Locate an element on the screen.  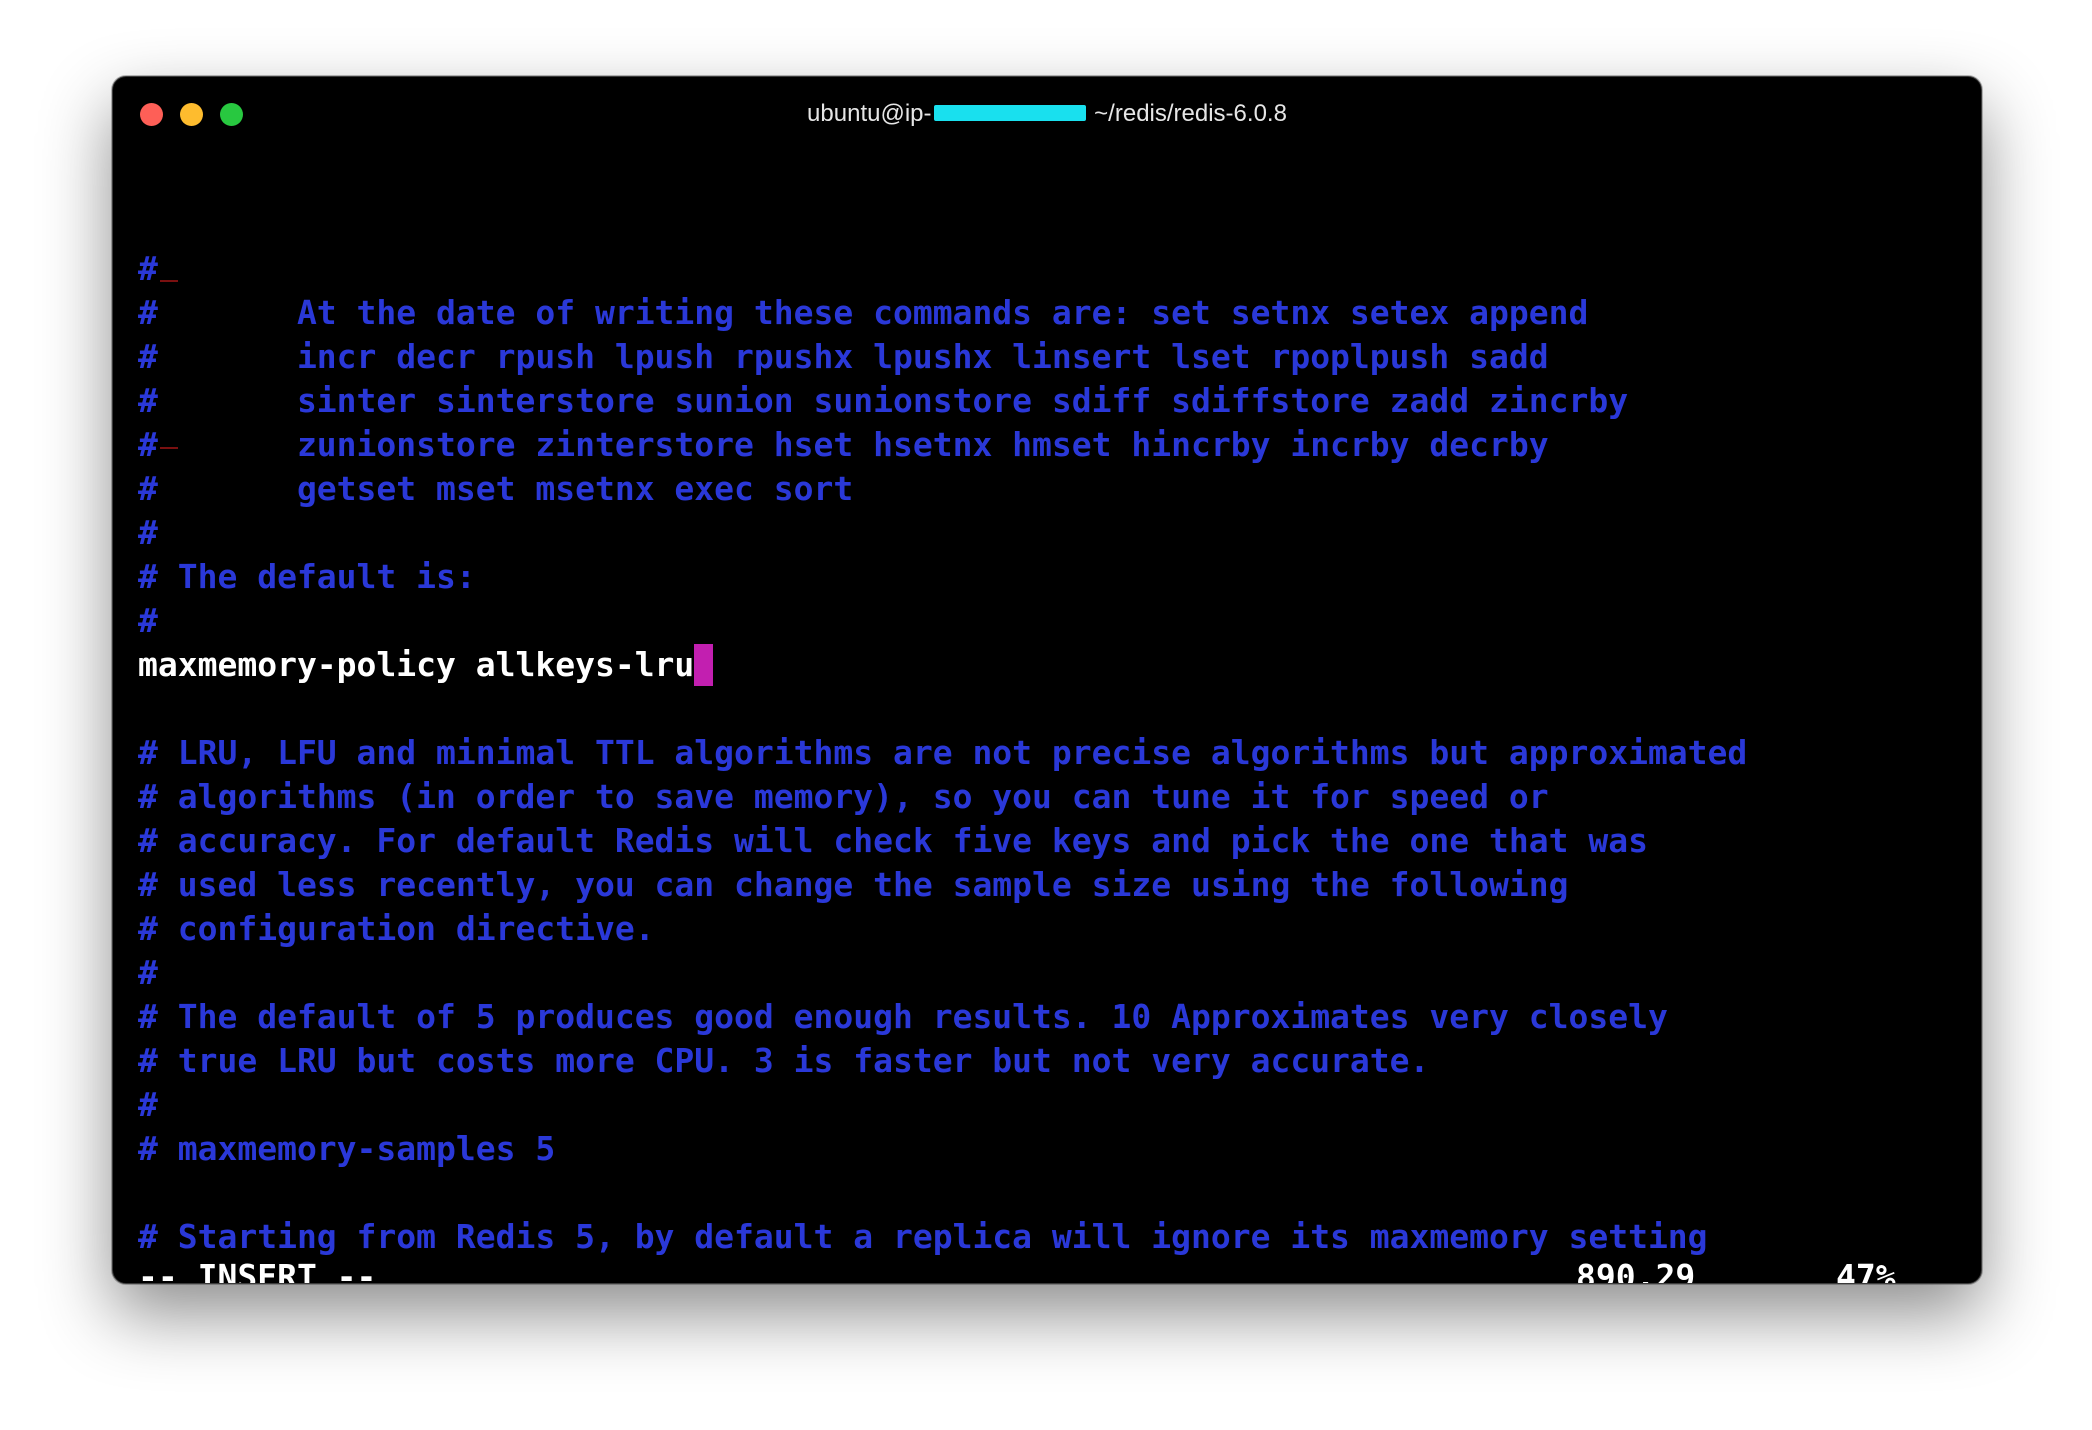
editor-line: # The default is: is located at coordinates (942, 577).